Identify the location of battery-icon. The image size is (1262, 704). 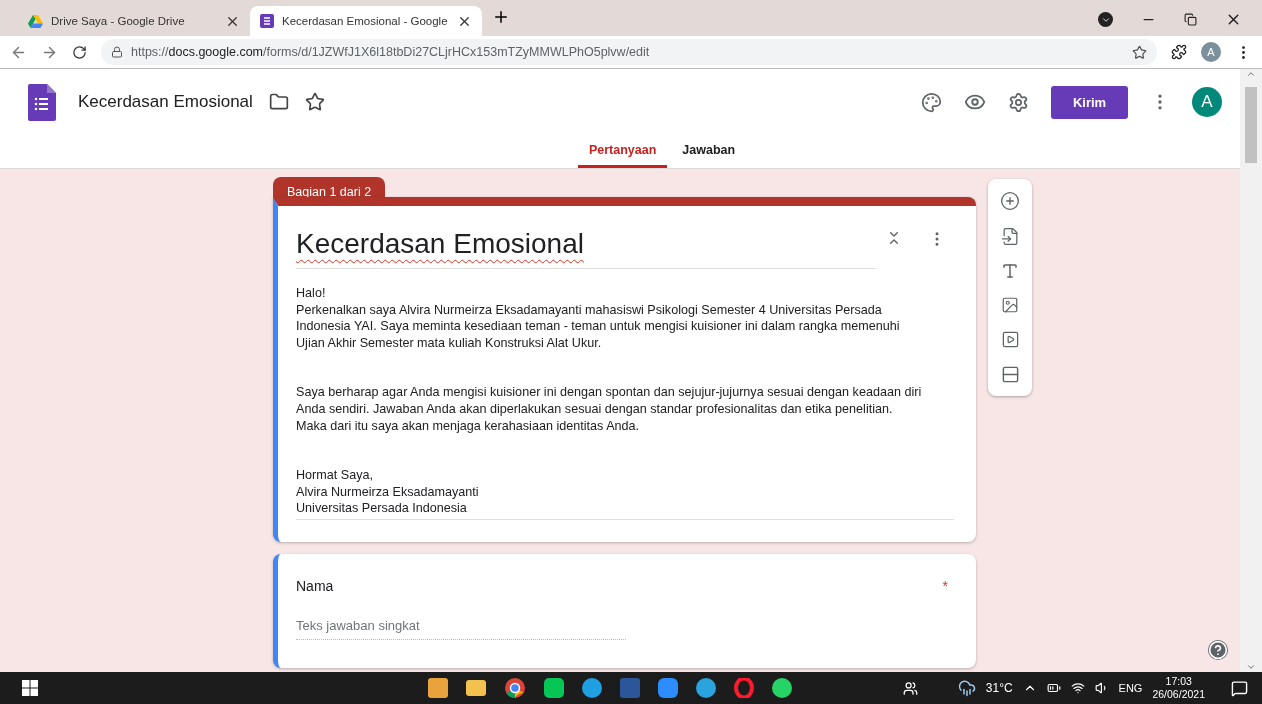
(1053, 688).